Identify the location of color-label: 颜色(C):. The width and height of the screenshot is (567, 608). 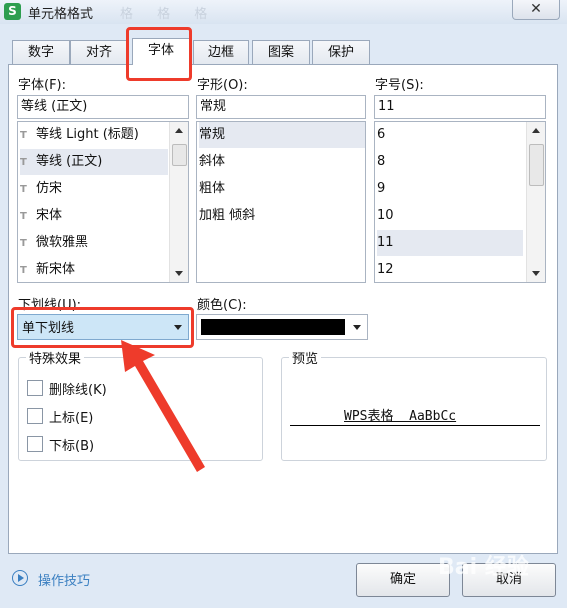
(222, 305).